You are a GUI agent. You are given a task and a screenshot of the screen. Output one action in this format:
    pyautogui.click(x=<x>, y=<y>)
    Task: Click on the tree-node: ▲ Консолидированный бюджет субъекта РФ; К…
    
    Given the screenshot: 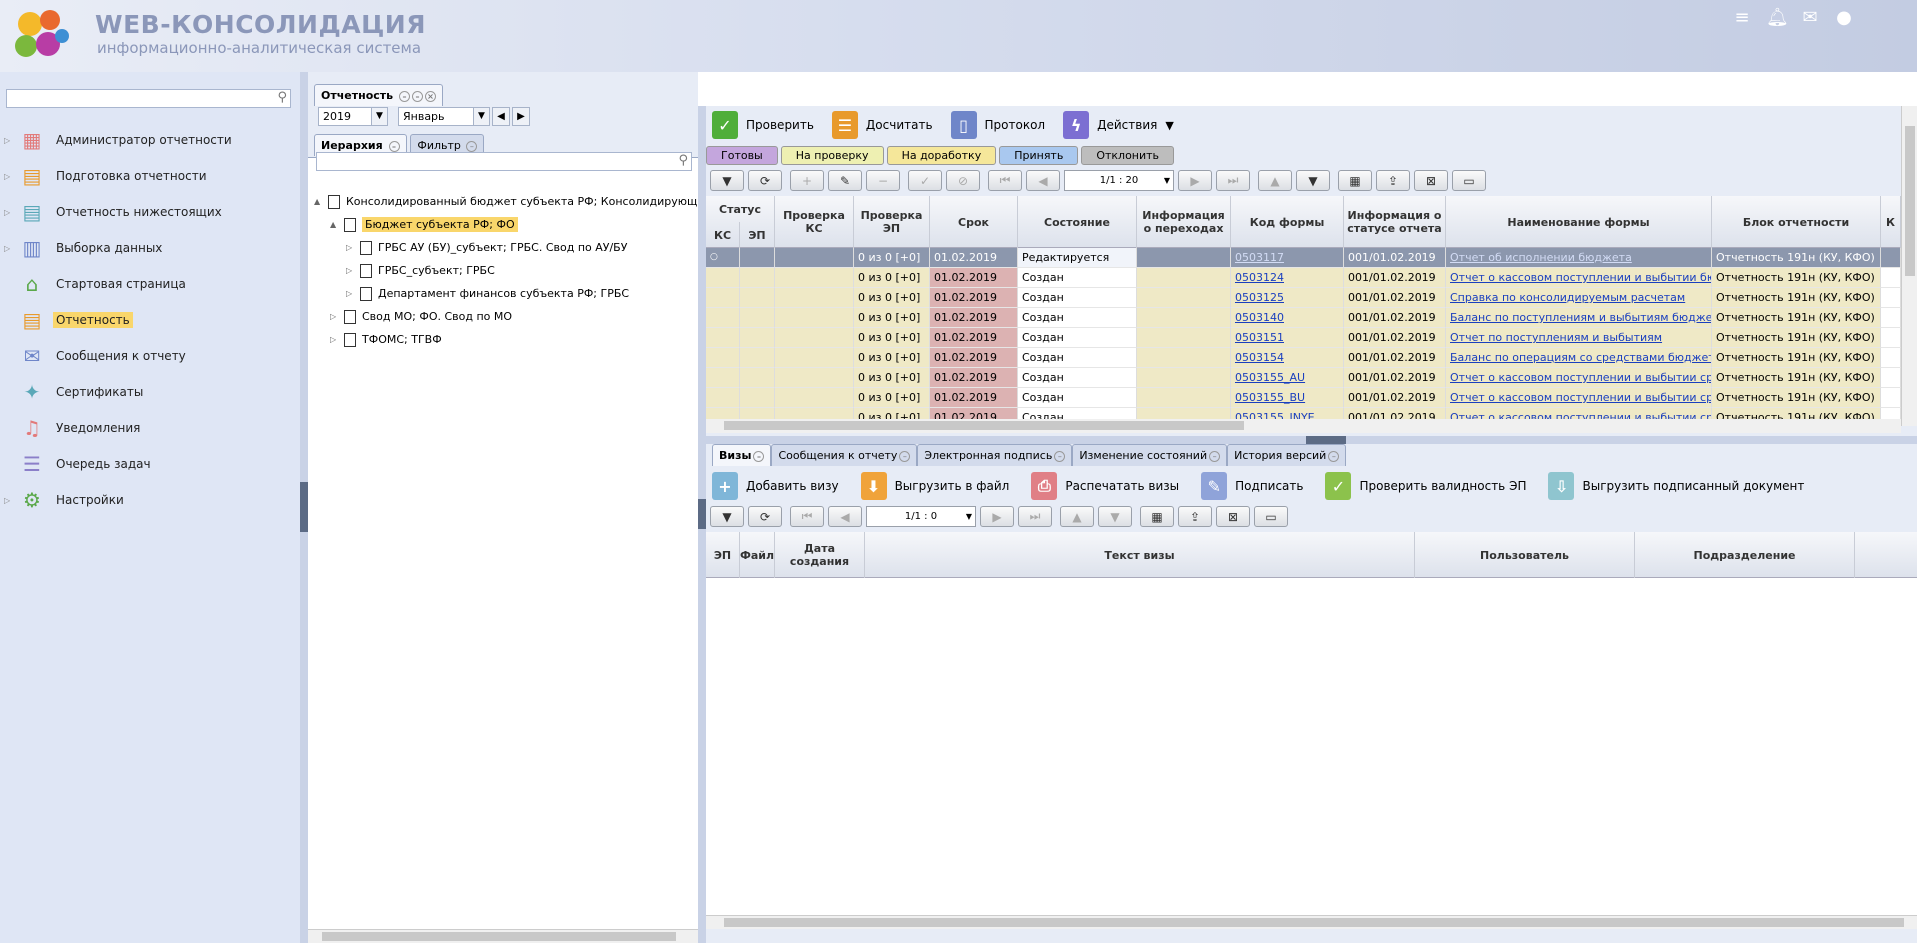 What is the action you would take?
    pyautogui.click(x=520, y=201)
    